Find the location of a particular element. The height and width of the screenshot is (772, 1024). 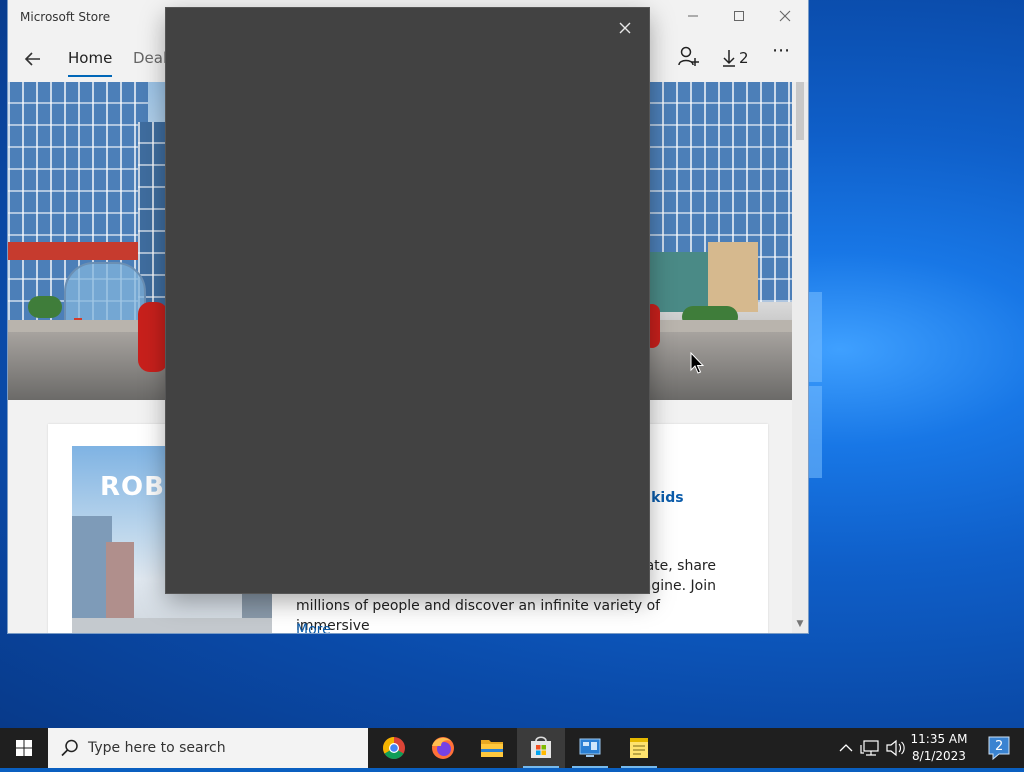

clock-time: 11:35 AM is located at coordinates (939, 739).